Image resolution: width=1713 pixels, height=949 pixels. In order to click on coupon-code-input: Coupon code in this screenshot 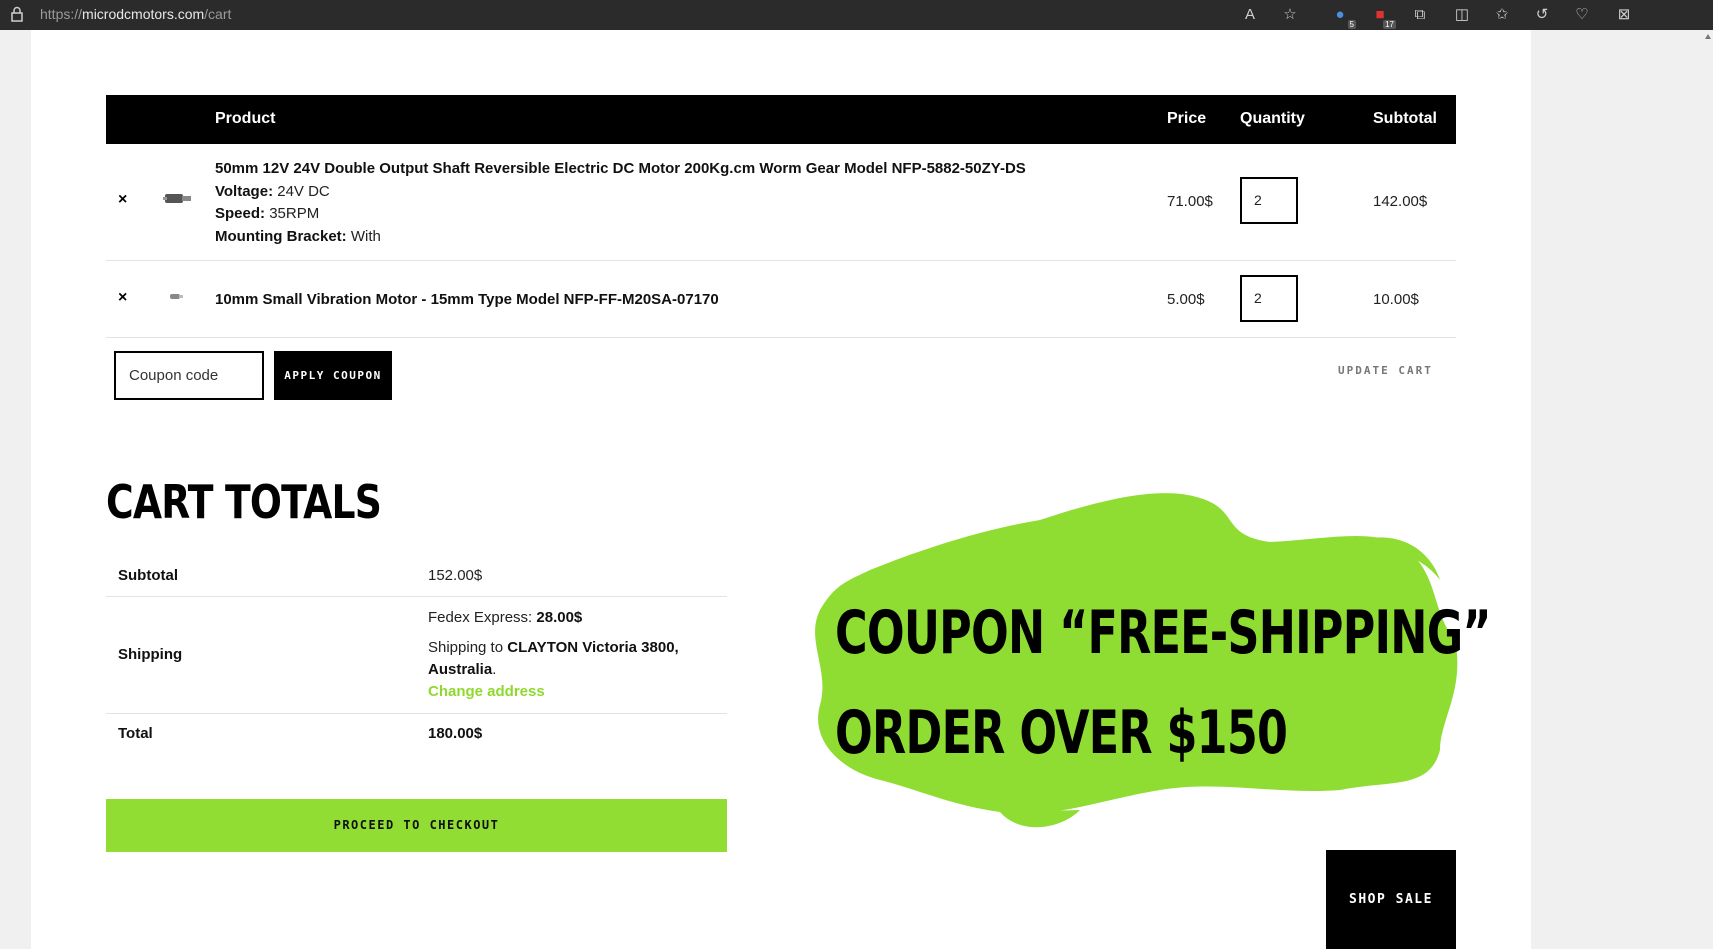, I will do `click(189, 375)`.